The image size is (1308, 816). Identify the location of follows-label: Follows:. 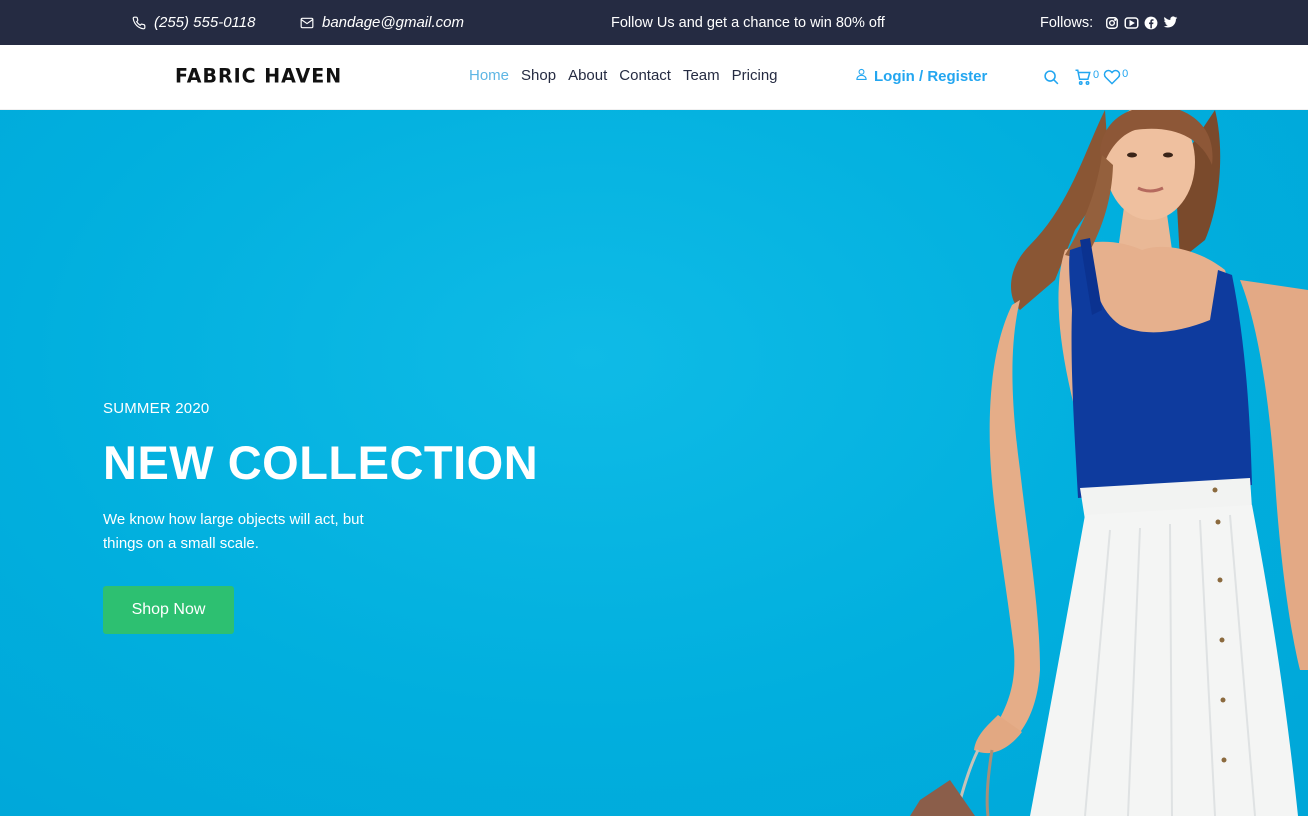
(1067, 22).